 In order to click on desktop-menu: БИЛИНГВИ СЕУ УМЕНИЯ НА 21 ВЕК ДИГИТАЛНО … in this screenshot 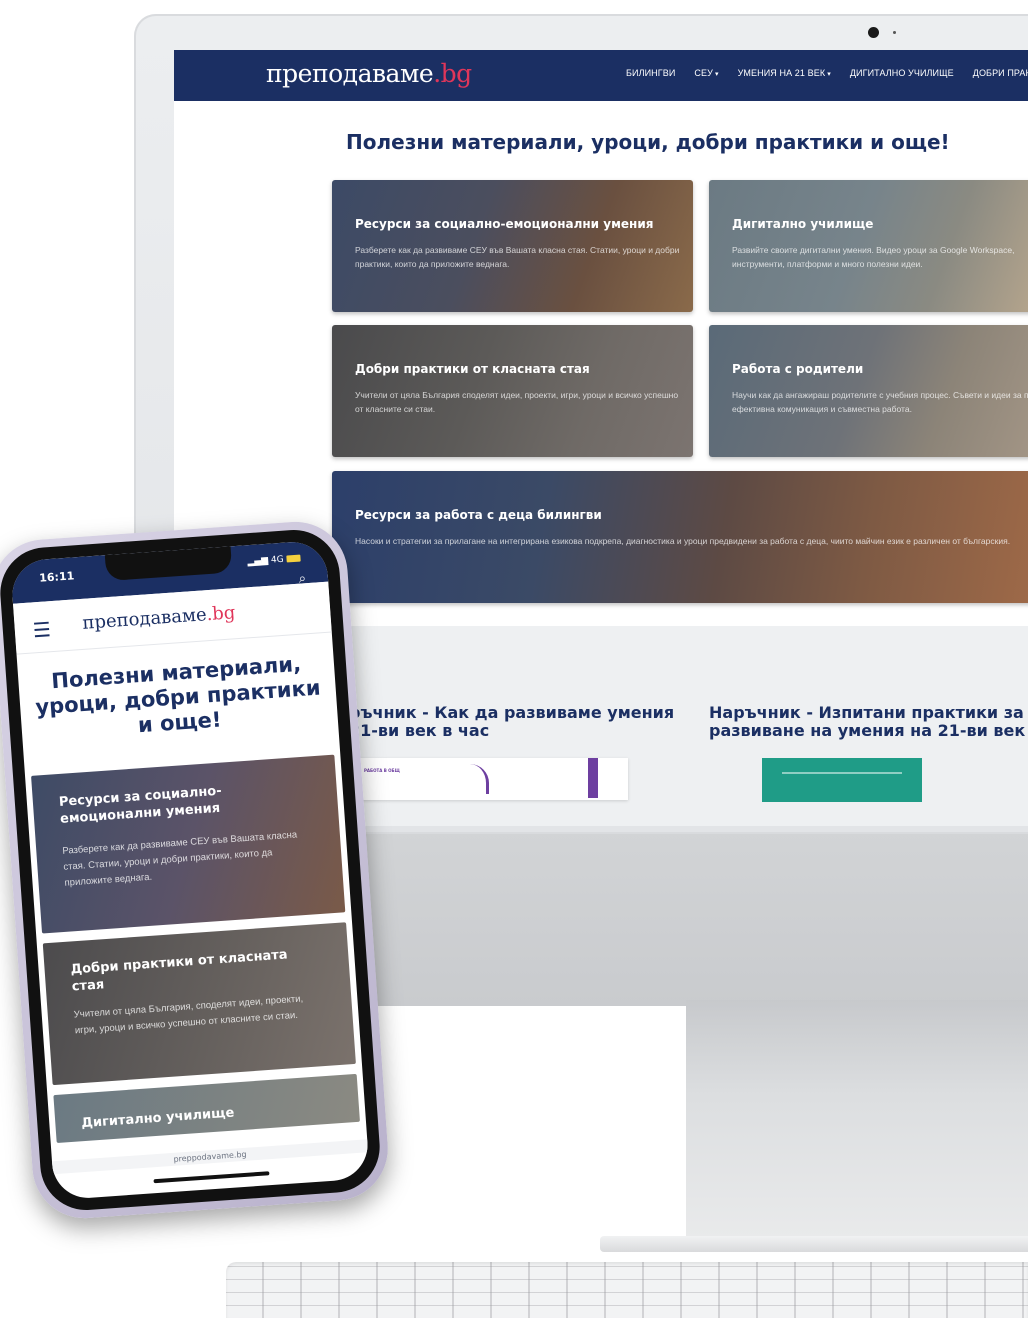, I will do `click(827, 73)`.